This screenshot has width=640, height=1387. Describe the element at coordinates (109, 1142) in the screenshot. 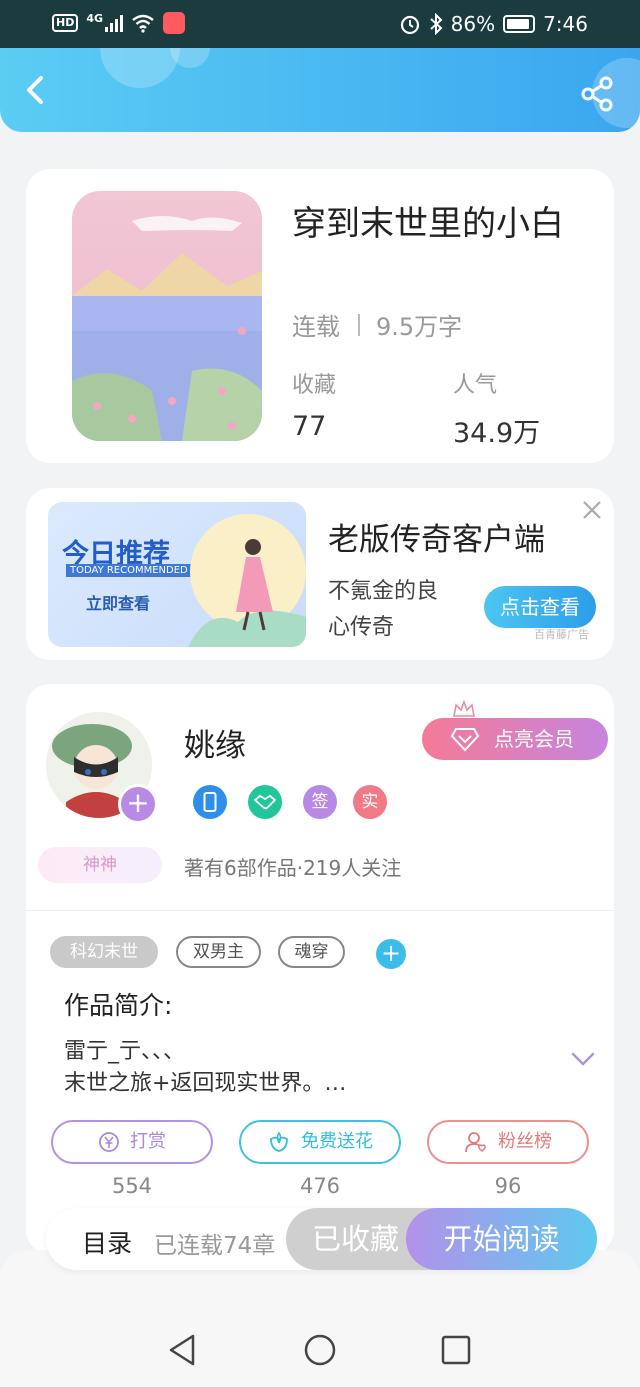

I see `yen-coin-icon` at that location.